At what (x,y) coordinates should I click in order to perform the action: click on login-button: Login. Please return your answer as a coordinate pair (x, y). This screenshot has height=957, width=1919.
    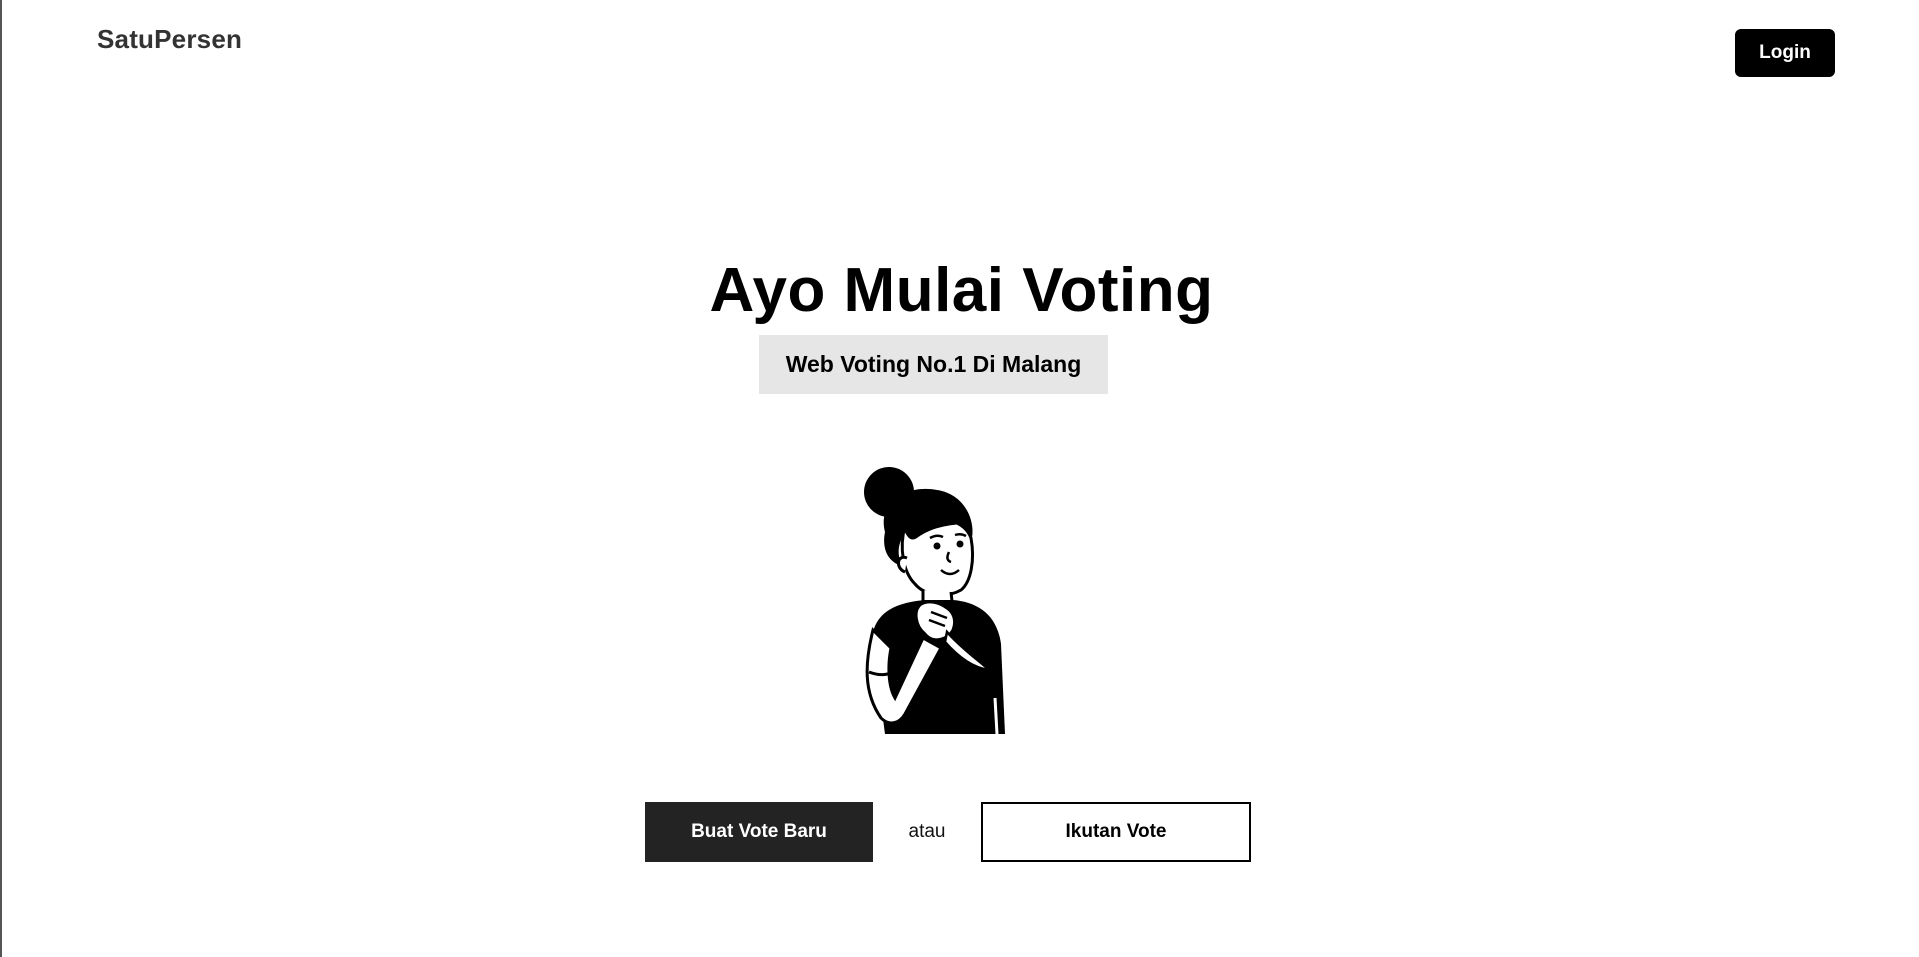
    Looking at the image, I should click on (1785, 53).